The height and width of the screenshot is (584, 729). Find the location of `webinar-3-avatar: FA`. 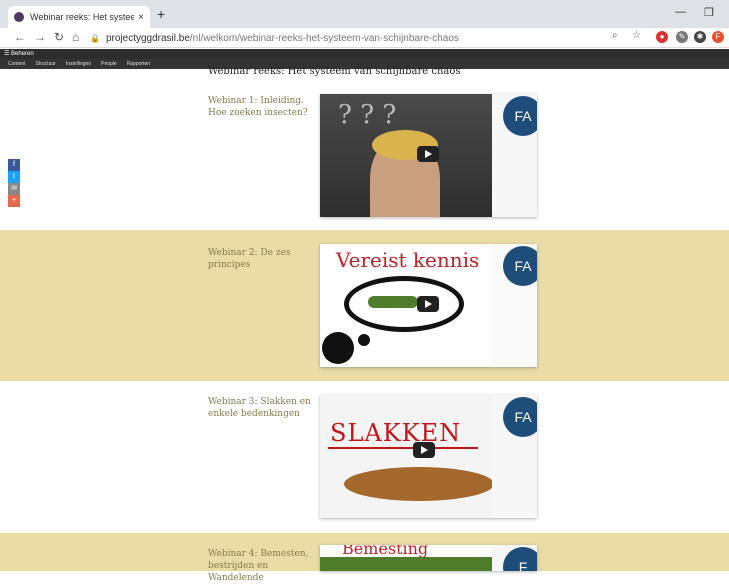

webinar-3-avatar: FA is located at coordinates (520, 417).